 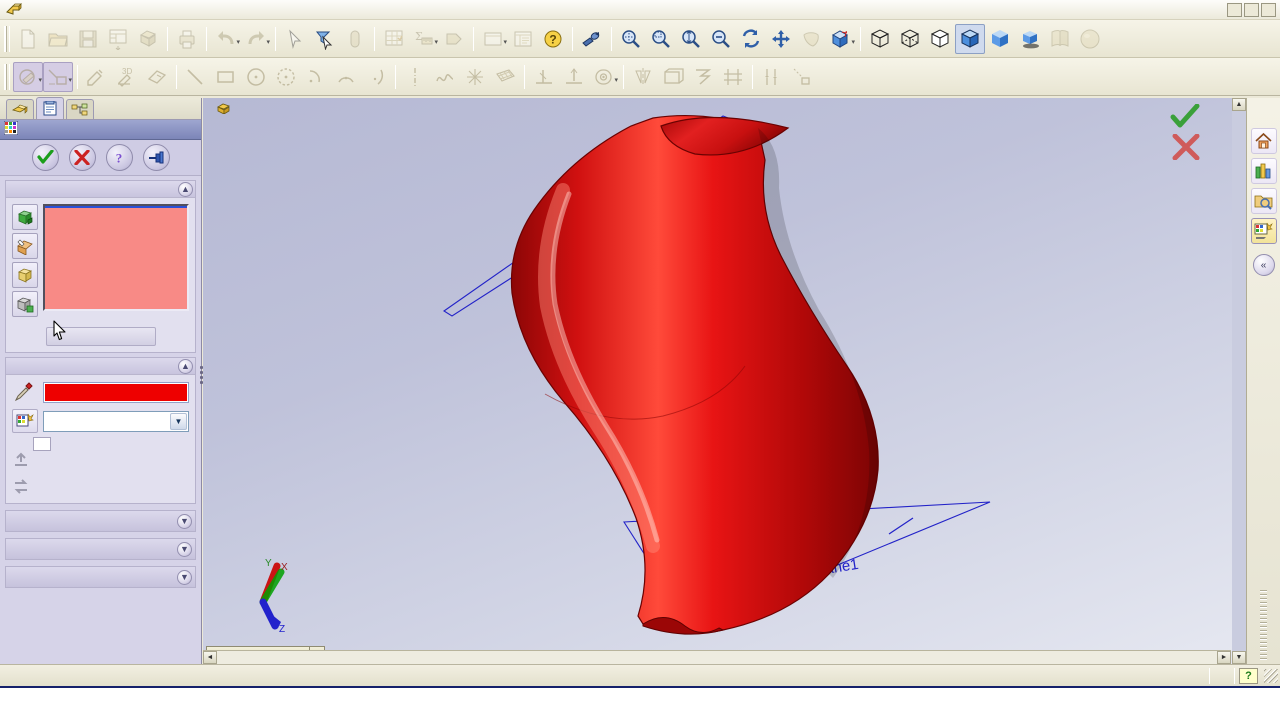 What do you see at coordinates (1263, 625) in the screenshot?
I see `task-pane-grip` at bounding box center [1263, 625].